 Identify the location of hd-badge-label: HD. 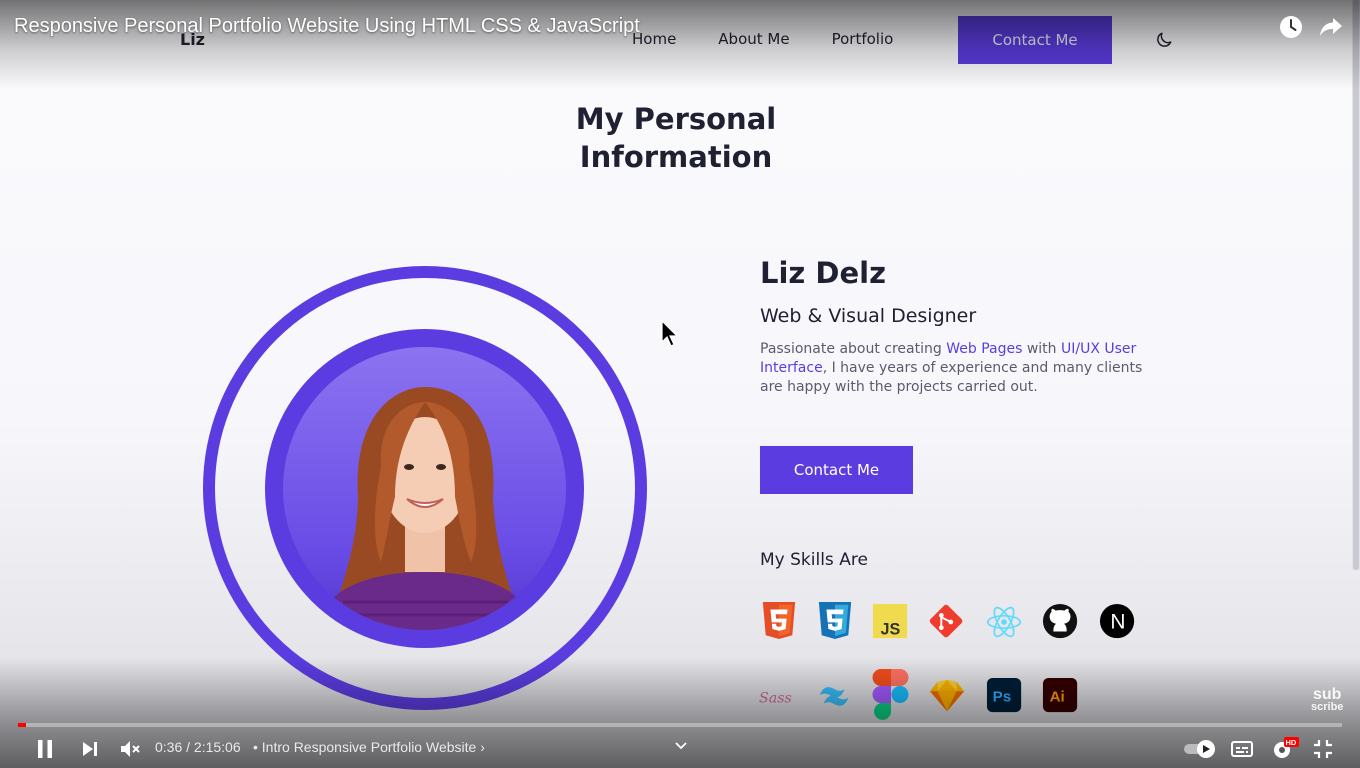
(1291, 742).